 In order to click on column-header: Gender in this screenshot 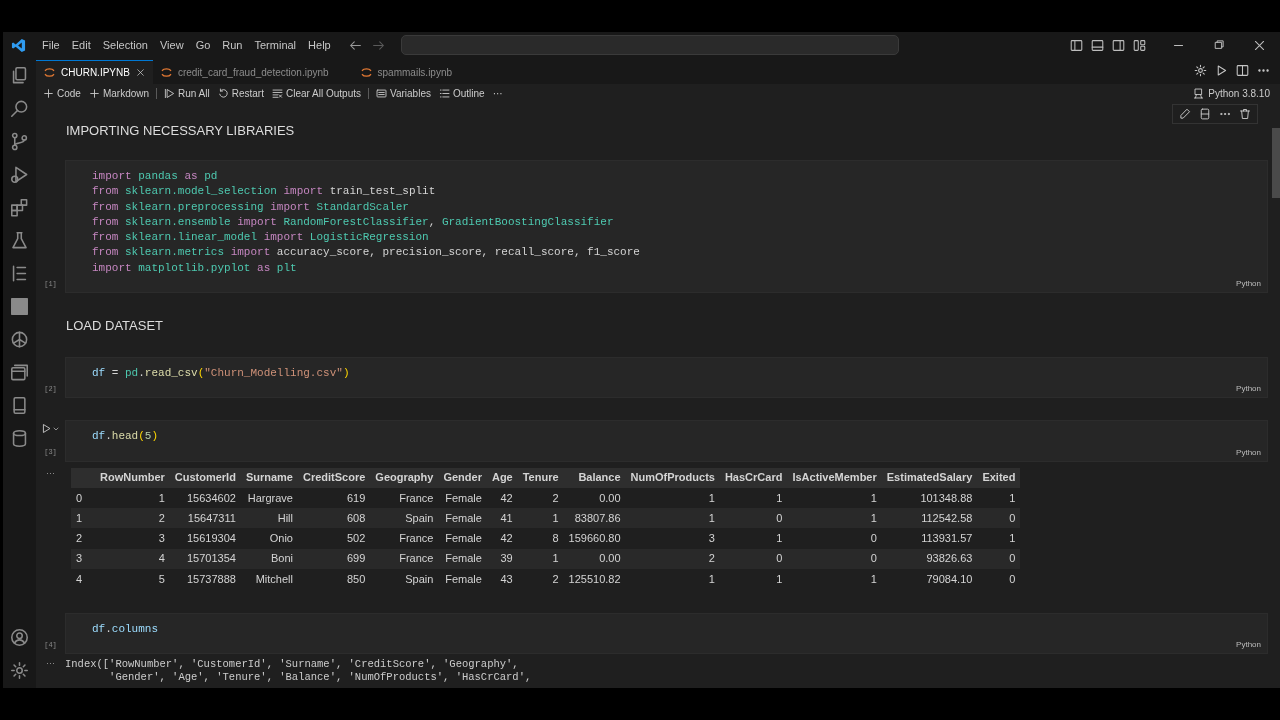, I will do `click(462, 477)`.